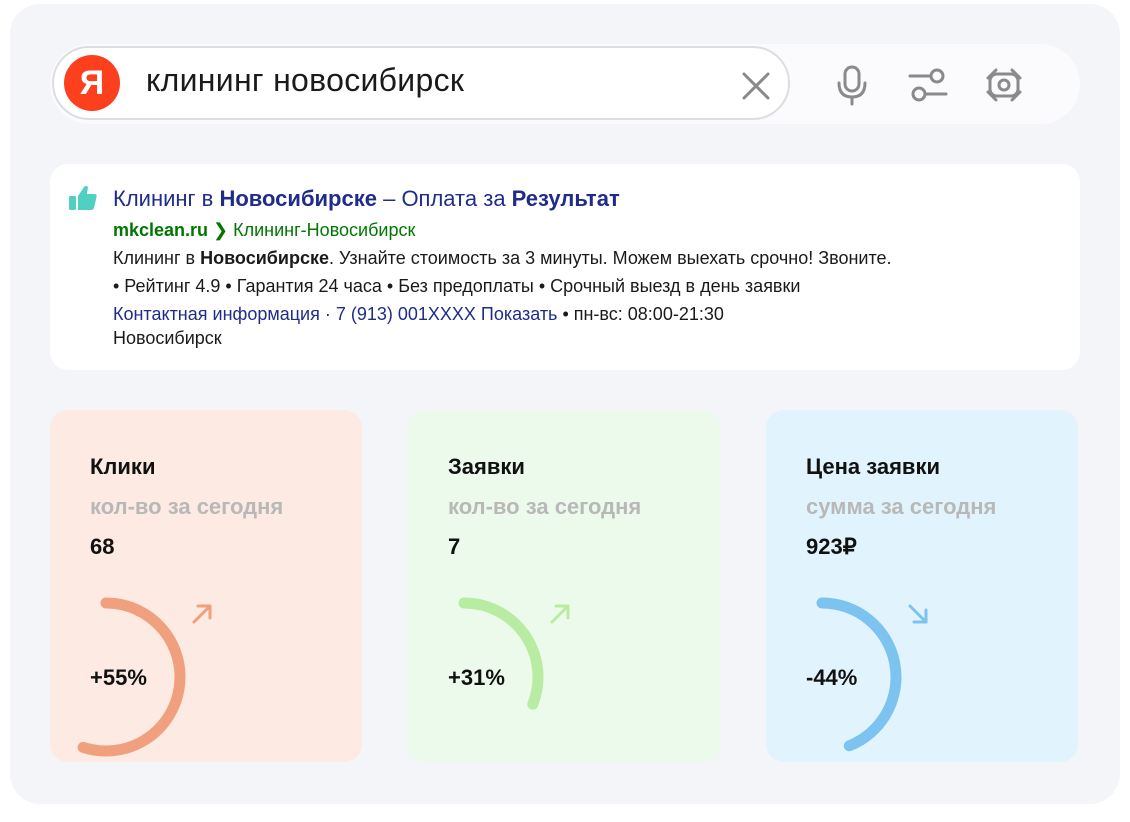 The width and height of the screenshot is (1130, 822). Describe the element at coordinates (118, 677) in the screenshot. I see `card-change-percent: +55%` at that location.